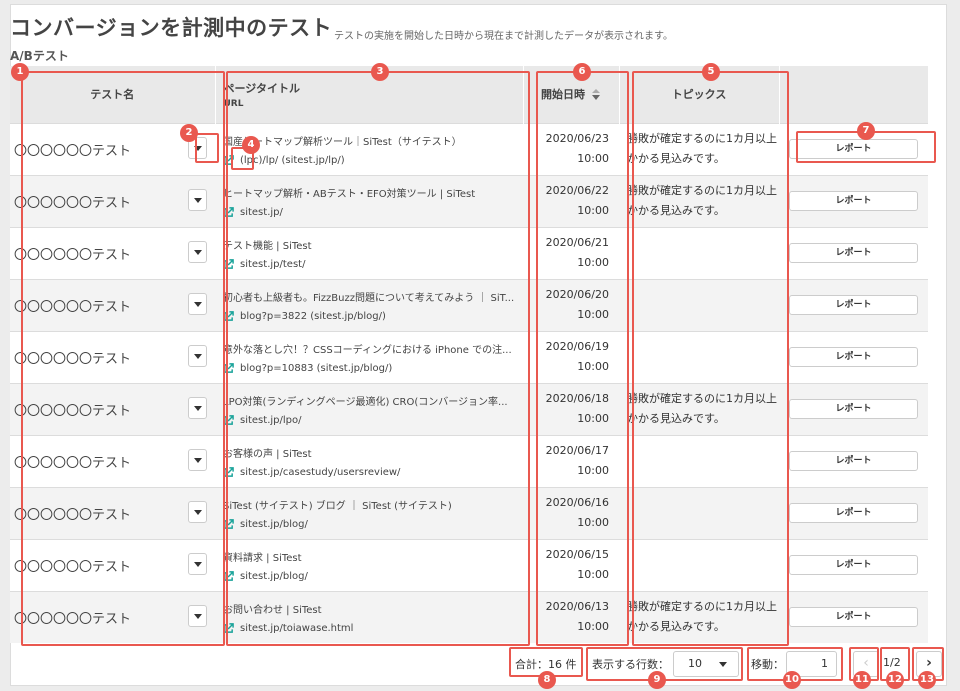 The image size is (960, 691). I want to click on page-url: blog?p=3822 (sitest.jp/blog/), so click(373, 316).